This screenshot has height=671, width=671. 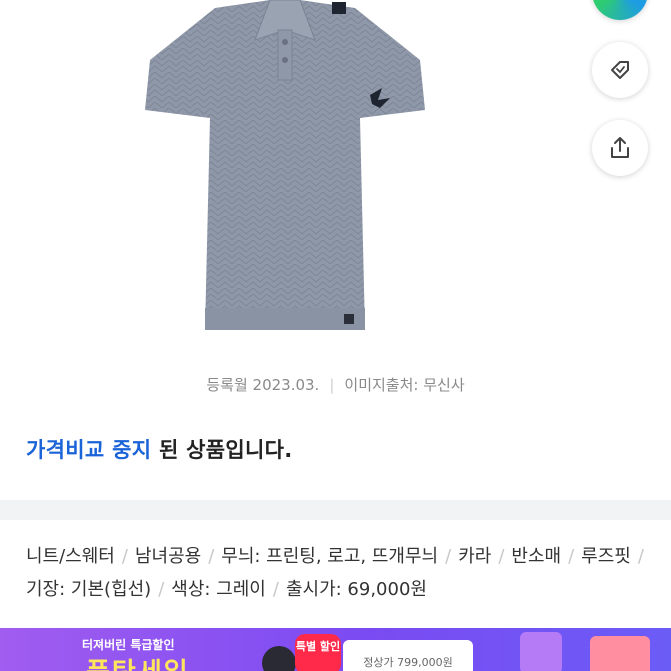 I want to click on share-button, so click(x=620, y=148).